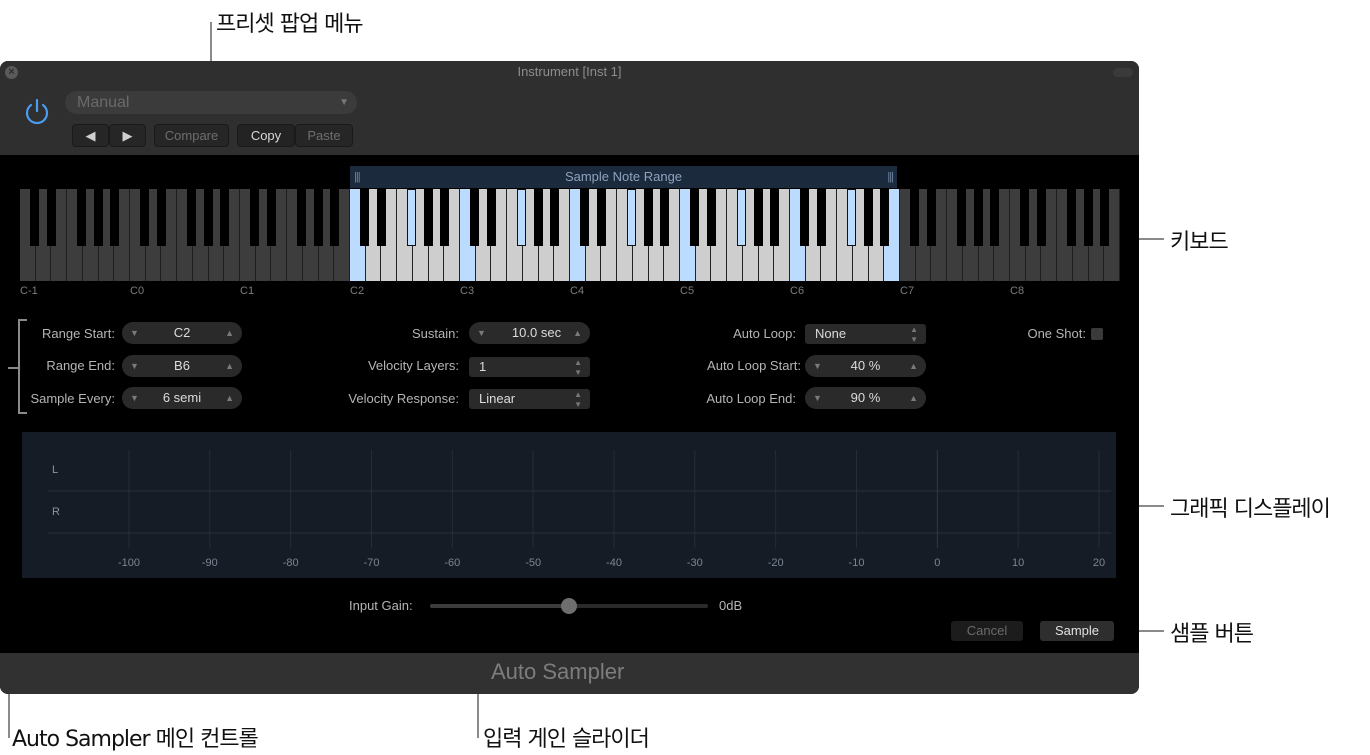  What do you see at coordinates (529, 367) in the screenshot?
I see `velocity-layers-select: 1 ▲ ▼` at bounding box center [529, 367].